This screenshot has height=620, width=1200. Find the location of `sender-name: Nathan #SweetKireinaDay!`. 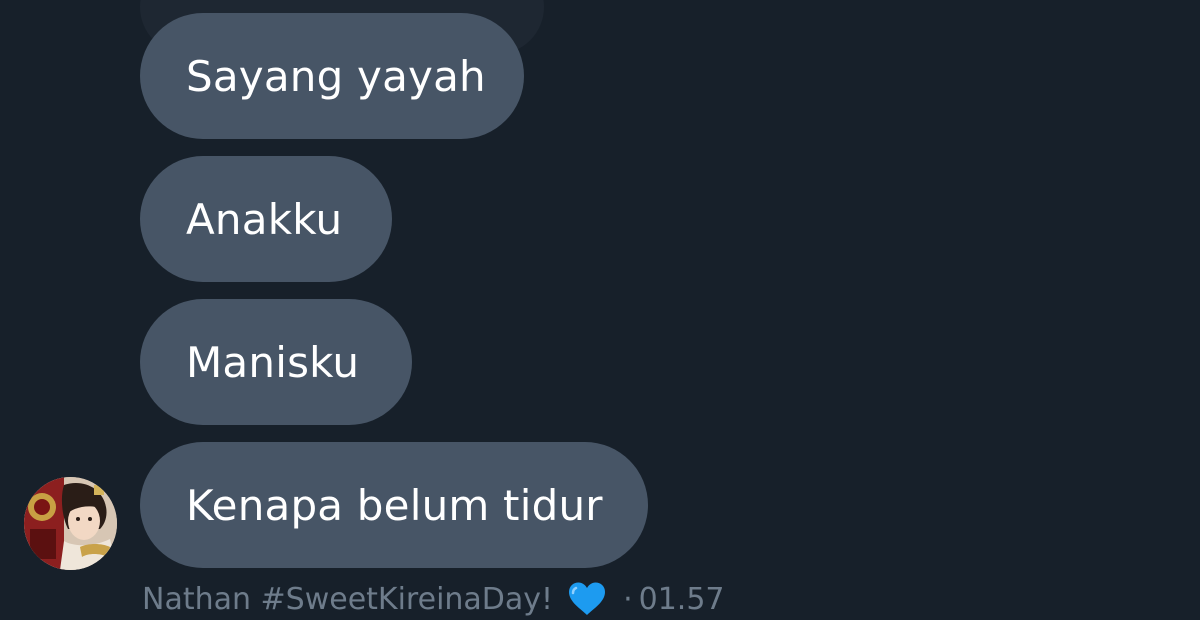

sender-name: Nathan #SweetKireinaDay! is located at coordinates (347, 599).